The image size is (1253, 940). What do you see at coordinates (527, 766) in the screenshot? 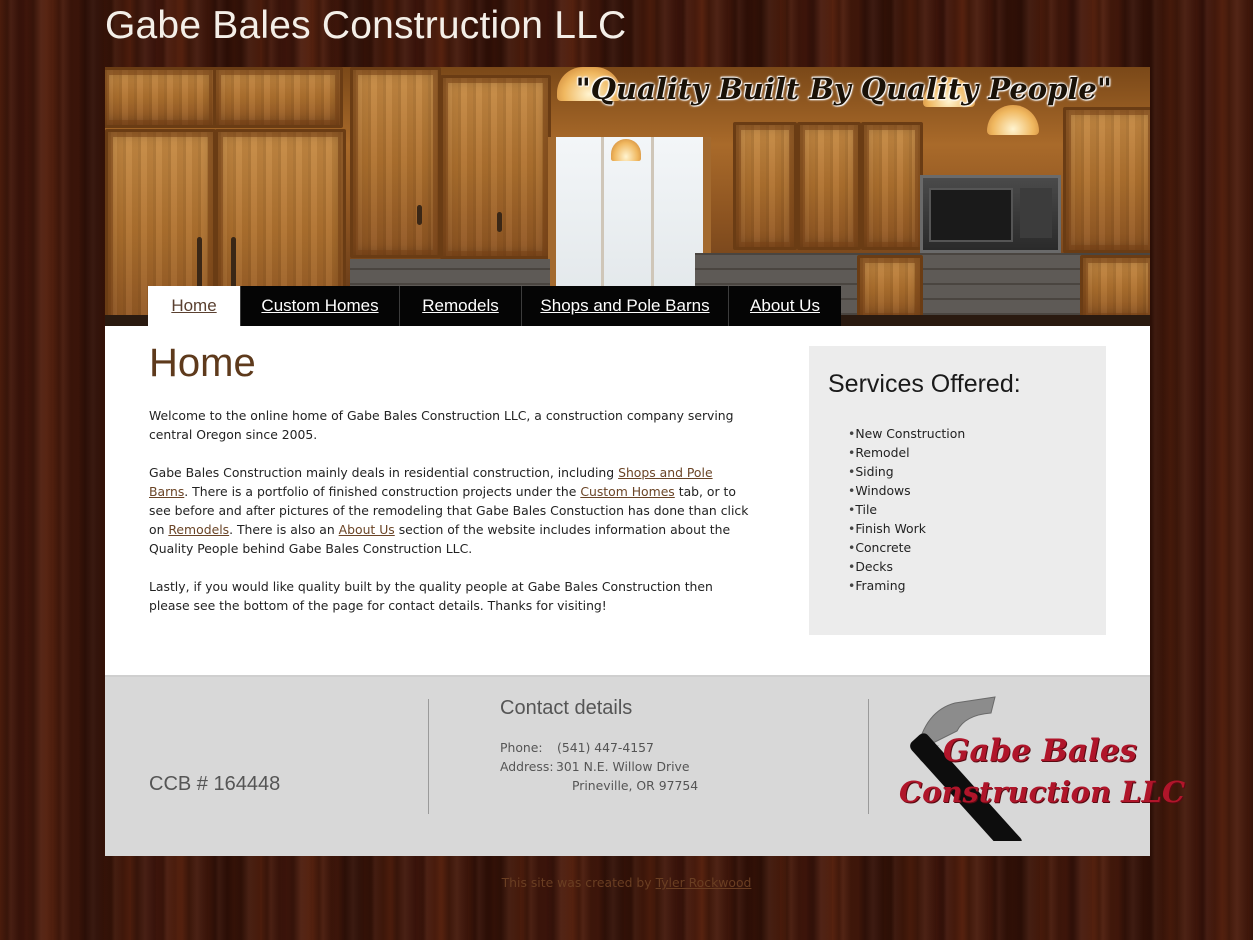
I see `address-label: Address:` at bounding box center [527, 766].